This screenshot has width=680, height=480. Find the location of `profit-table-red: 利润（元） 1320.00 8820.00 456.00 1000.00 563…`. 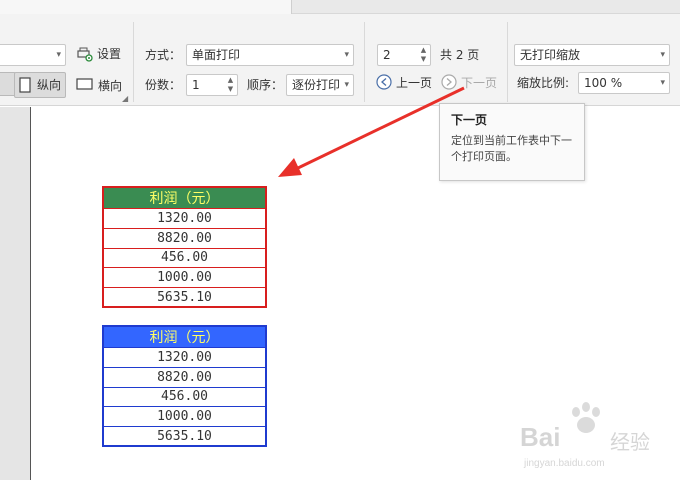

profit-table-red: 利润（元） 1320.00 8820.00 456.00 1000.00 563… is located at coordinates (184, 247).